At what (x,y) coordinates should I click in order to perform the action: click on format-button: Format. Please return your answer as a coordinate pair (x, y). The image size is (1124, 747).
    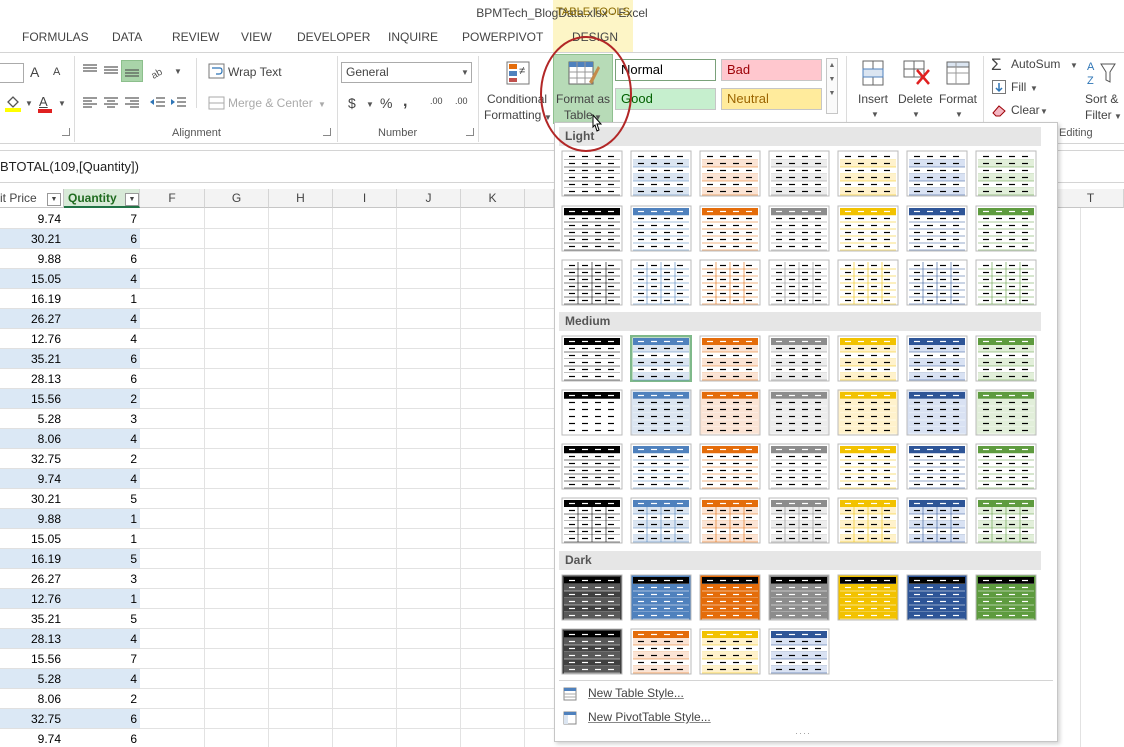
    Looking at the image, I should click on (958, 99).